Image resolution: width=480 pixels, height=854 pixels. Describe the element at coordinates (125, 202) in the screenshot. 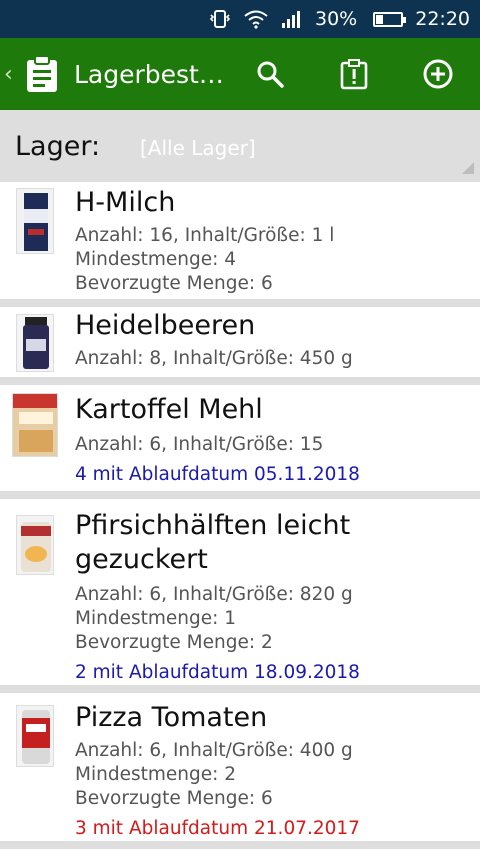

I see `item-name: H-Milch` at that location.